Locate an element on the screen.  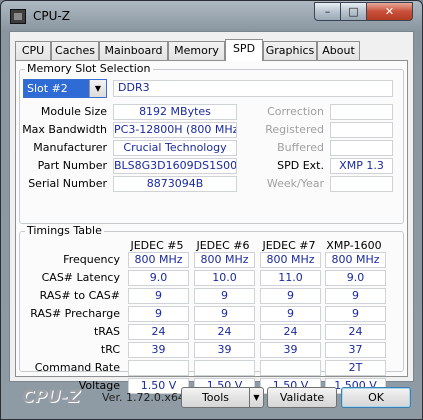
timing-cell: 37 is located at coordinates (355, 350).